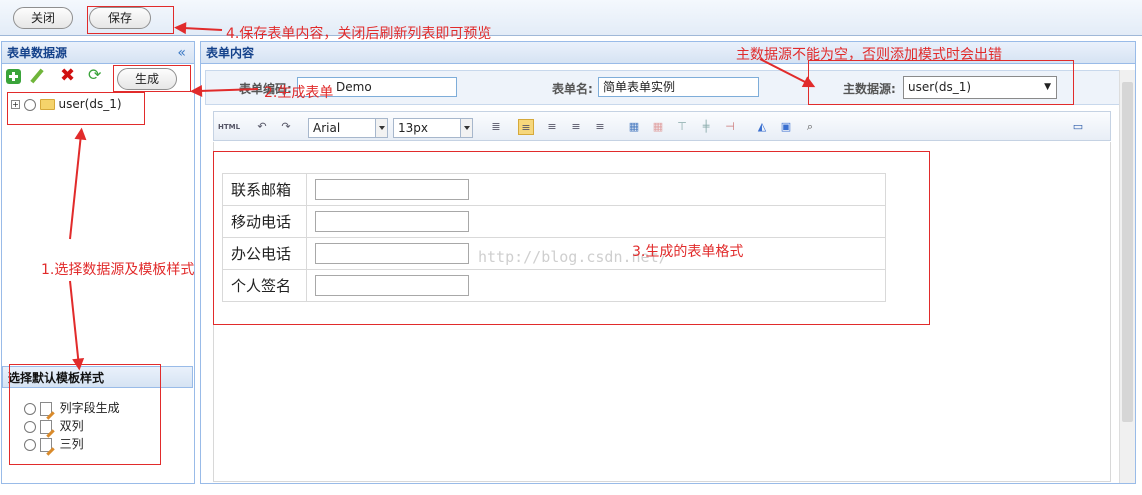 The height and width of the screenshot is (495, 1142). Describe the element at coordinates (354, 87) in the screenshot. I see `form-code-value: Demo` at that location.